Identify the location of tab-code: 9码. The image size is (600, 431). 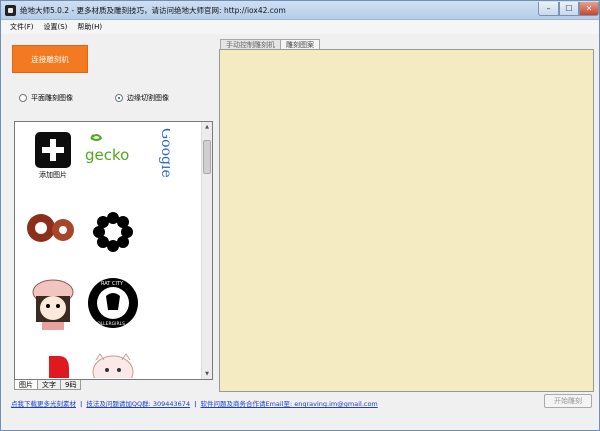
(71, 385).